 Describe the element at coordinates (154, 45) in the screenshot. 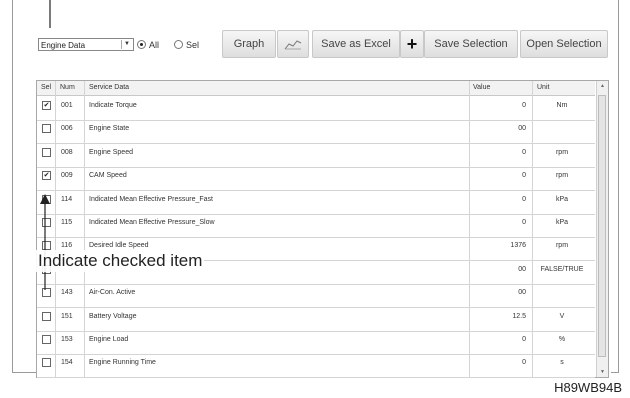

I see `radio-all-label: All` at that location.